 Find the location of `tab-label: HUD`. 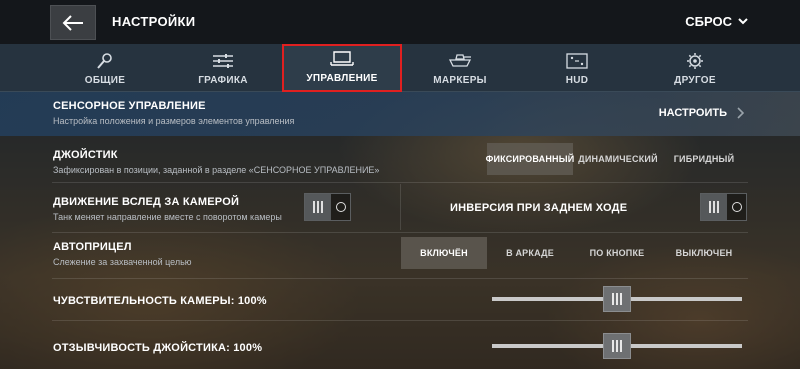

tab-label: HUD is located at coordinates (577, 80).